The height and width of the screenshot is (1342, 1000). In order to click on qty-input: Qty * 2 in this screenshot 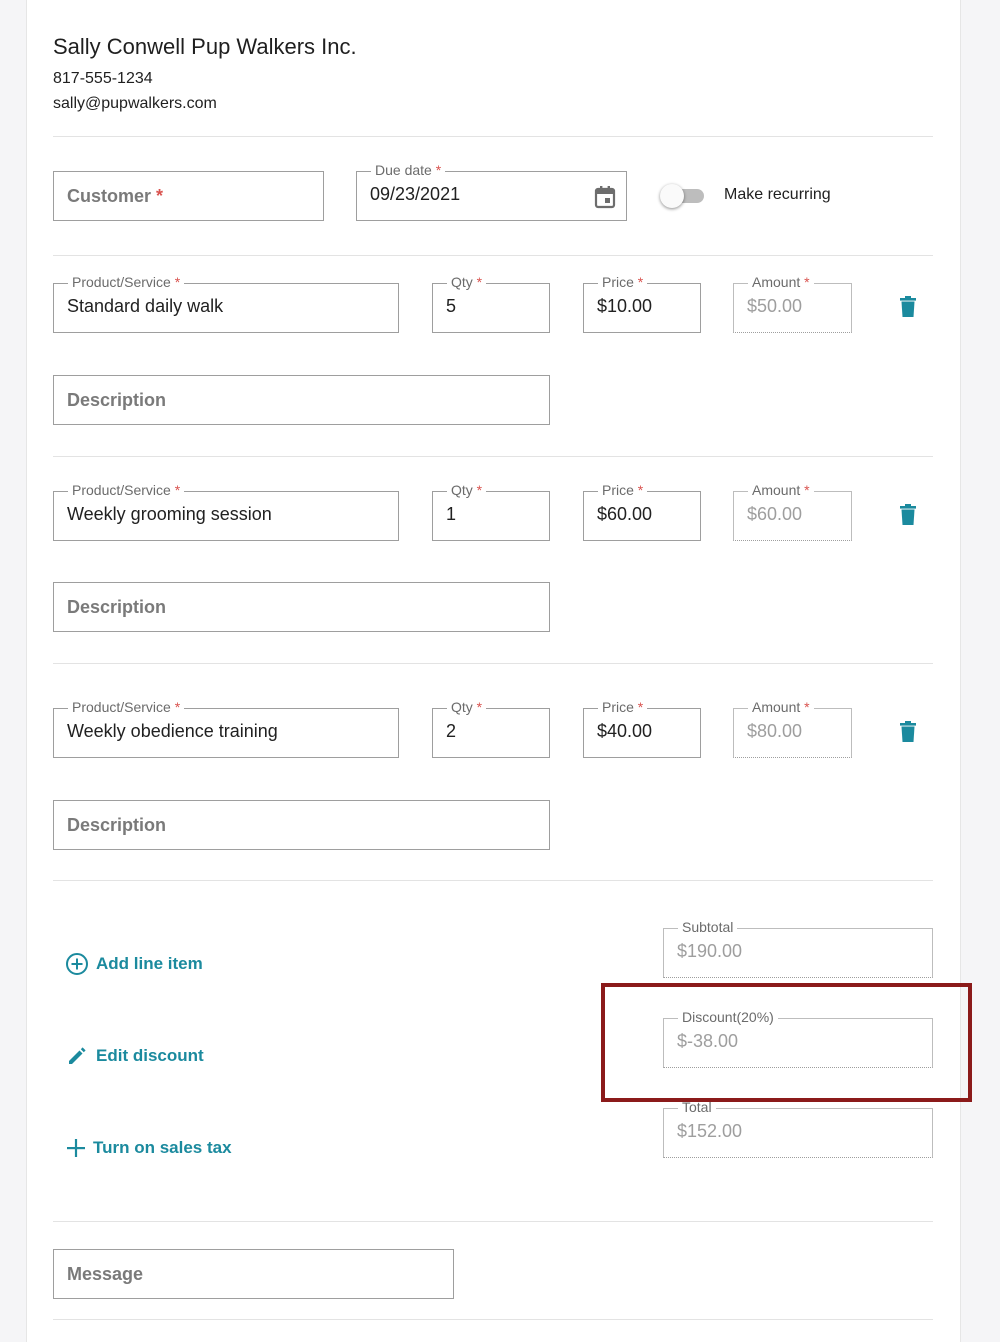, I will do `click(491, 728)`.